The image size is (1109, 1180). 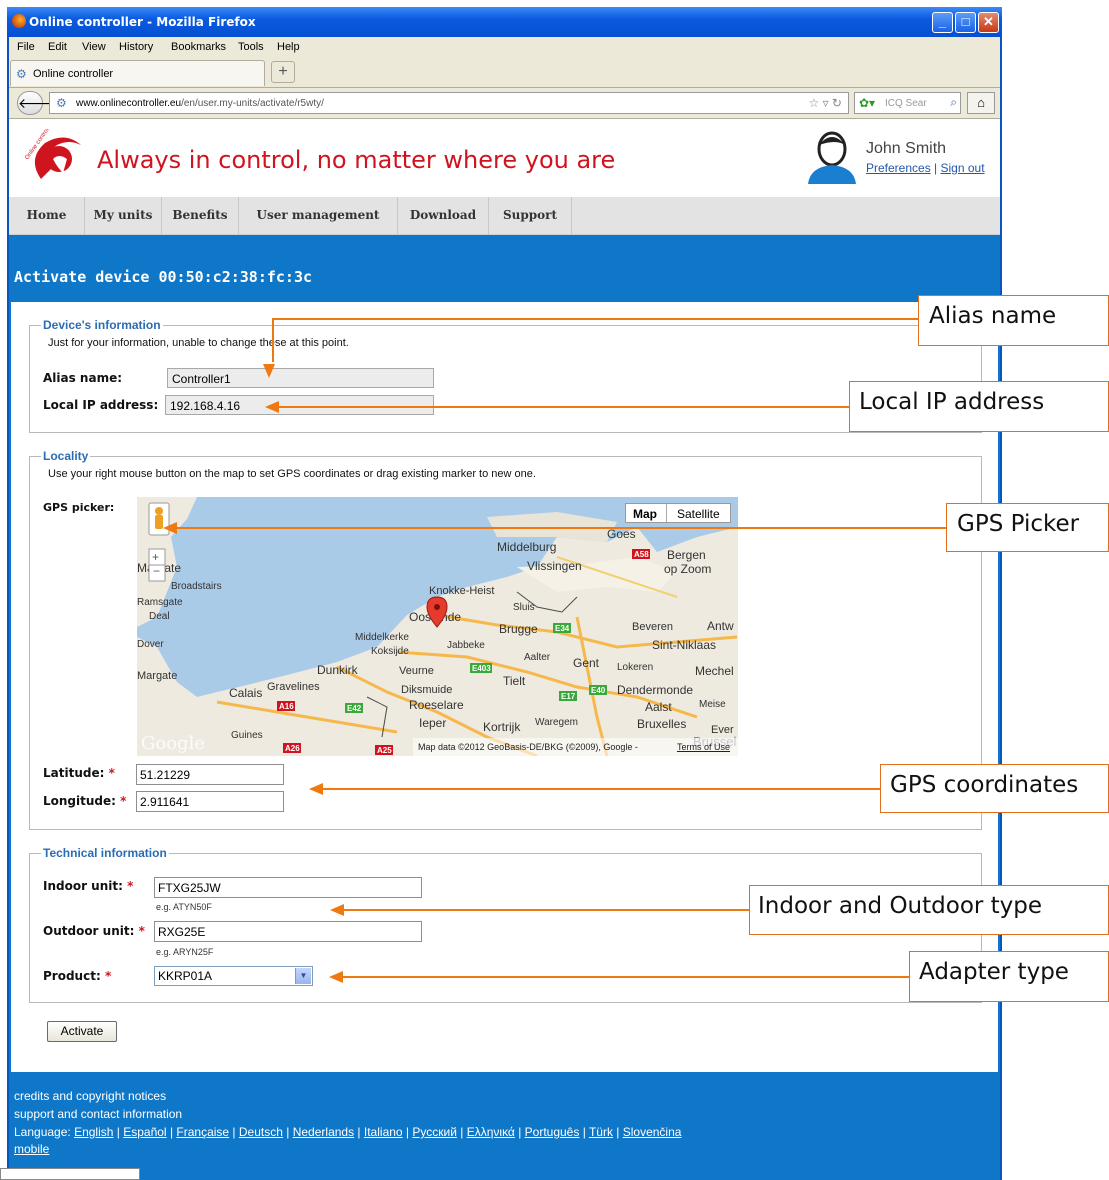 What do you see at coordinates (82, 1031) in the screenshot?
I see `activate-button: Activate` at bounding box center [82, 1031].